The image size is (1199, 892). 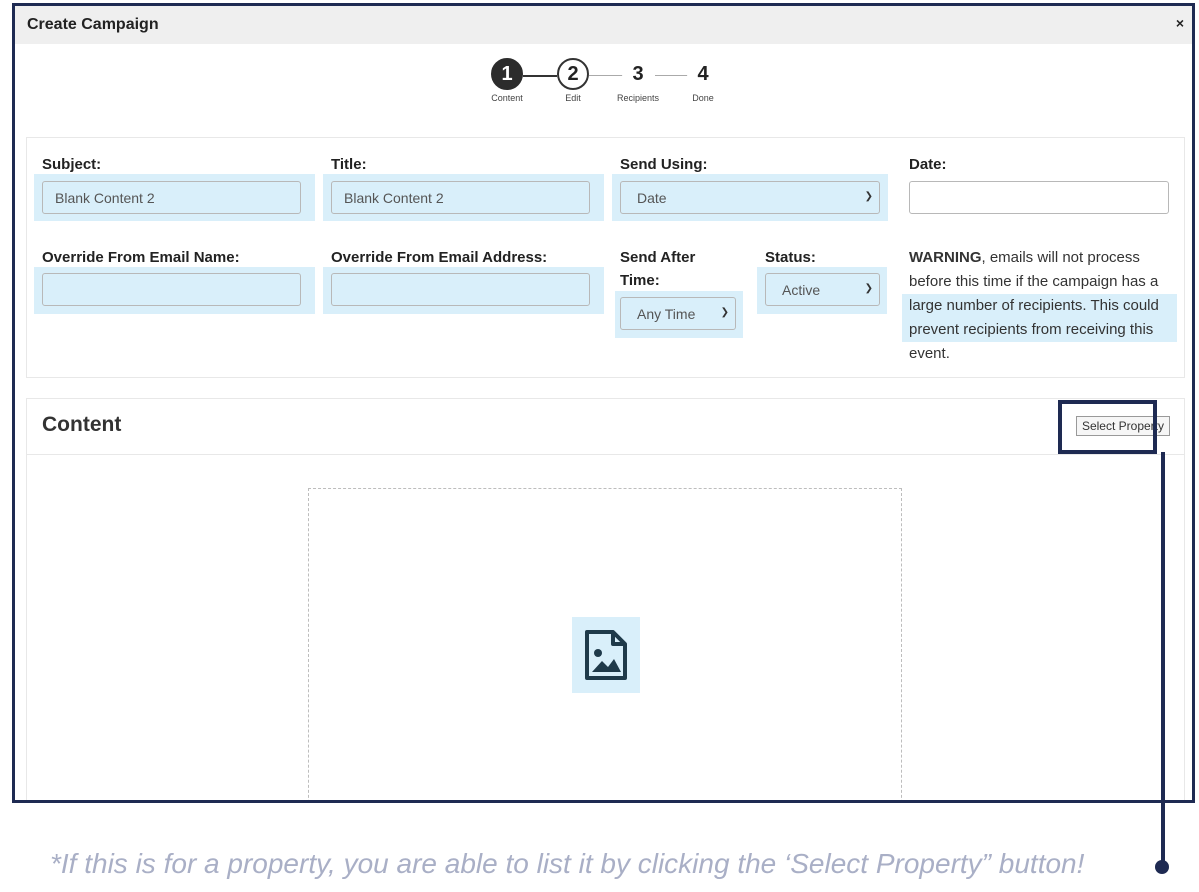 What do you see at coordinates (573, 74) in the screenshot?
I see `step-number: 2` at bounding box center [573, 74].